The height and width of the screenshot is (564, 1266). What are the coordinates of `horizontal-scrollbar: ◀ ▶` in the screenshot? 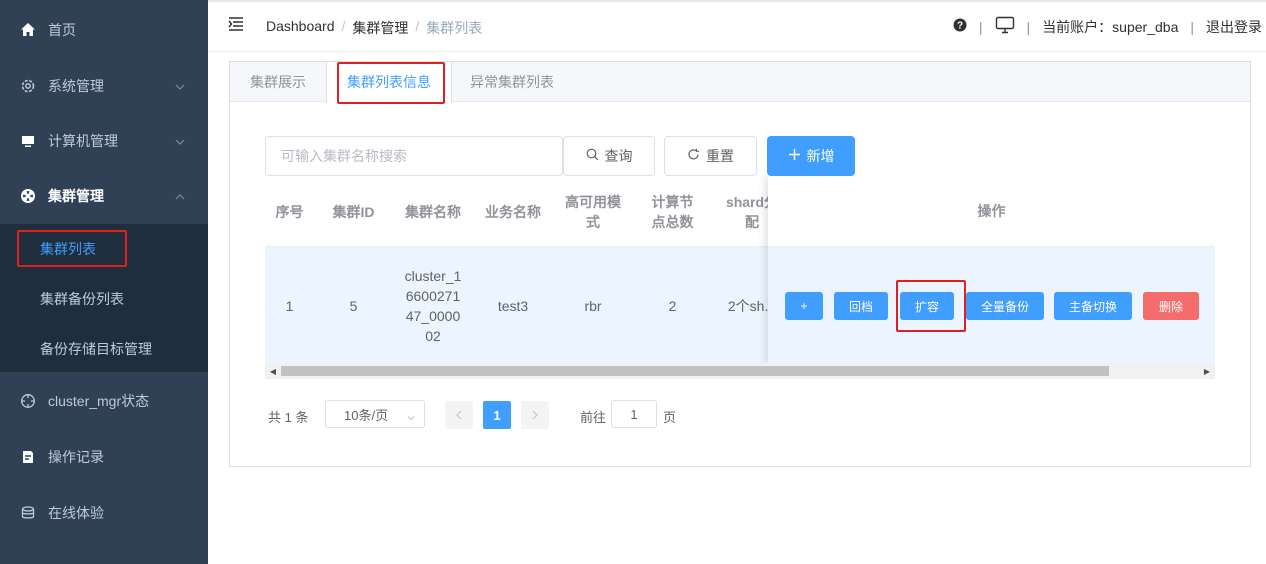 It's located at (740, 371).